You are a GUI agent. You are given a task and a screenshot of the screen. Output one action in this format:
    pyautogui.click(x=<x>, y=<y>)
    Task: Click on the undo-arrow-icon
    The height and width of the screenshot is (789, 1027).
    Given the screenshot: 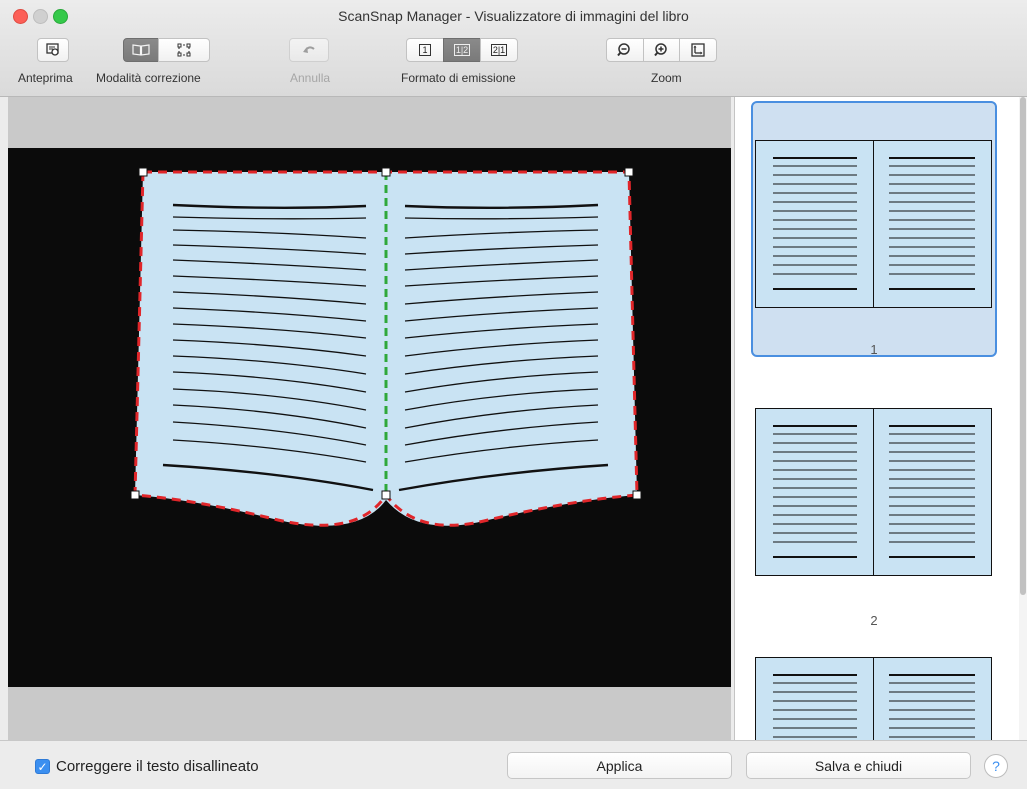 What is the action you would take?
    pyautogui.click(x=309, y=49)
    